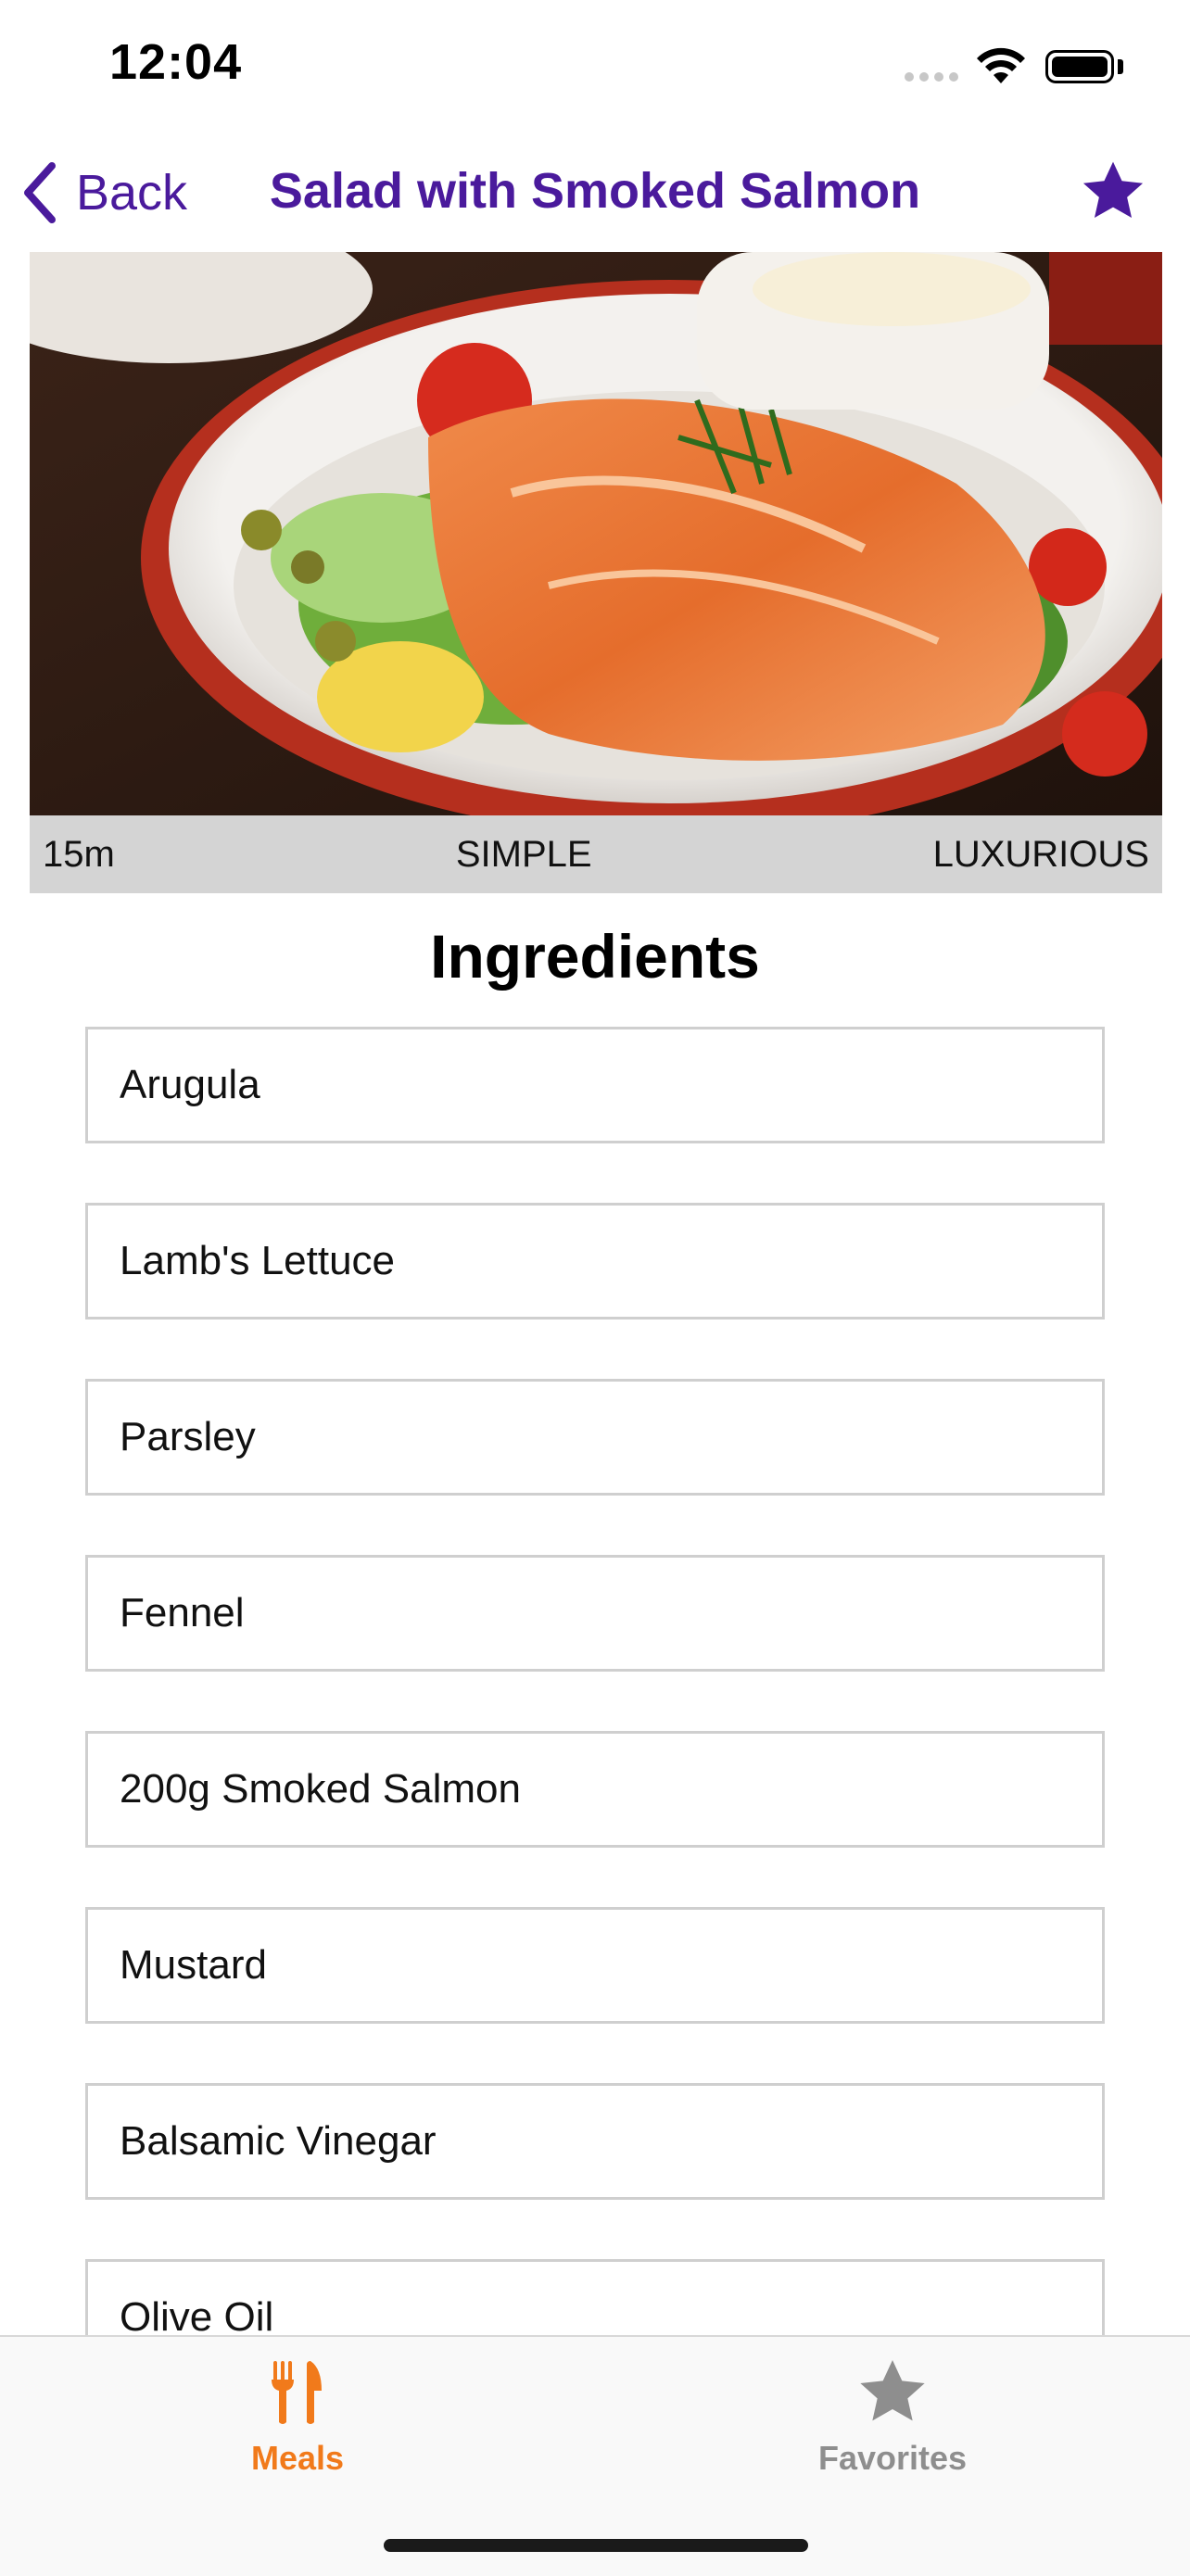 This screenshot has width=1190, height=2576. Describe the element at coordinates (1001, 65) in the screenshot. I see `wifi-icon` at that location.